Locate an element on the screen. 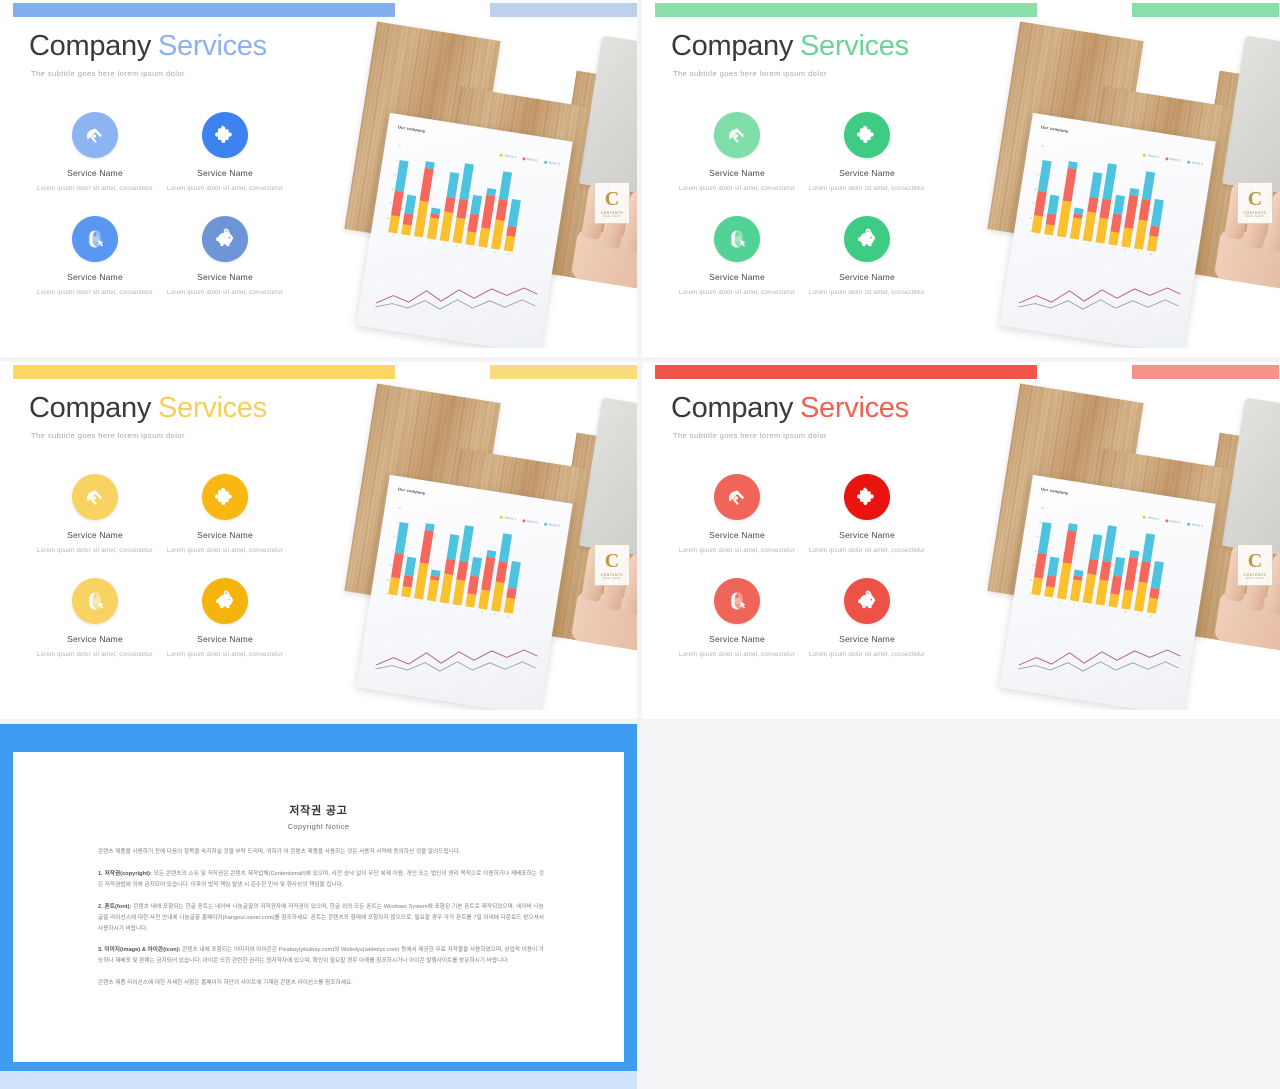 The image size is (1280, 1089). legend-item: Series 3 is located at coordinates (1195, 525).